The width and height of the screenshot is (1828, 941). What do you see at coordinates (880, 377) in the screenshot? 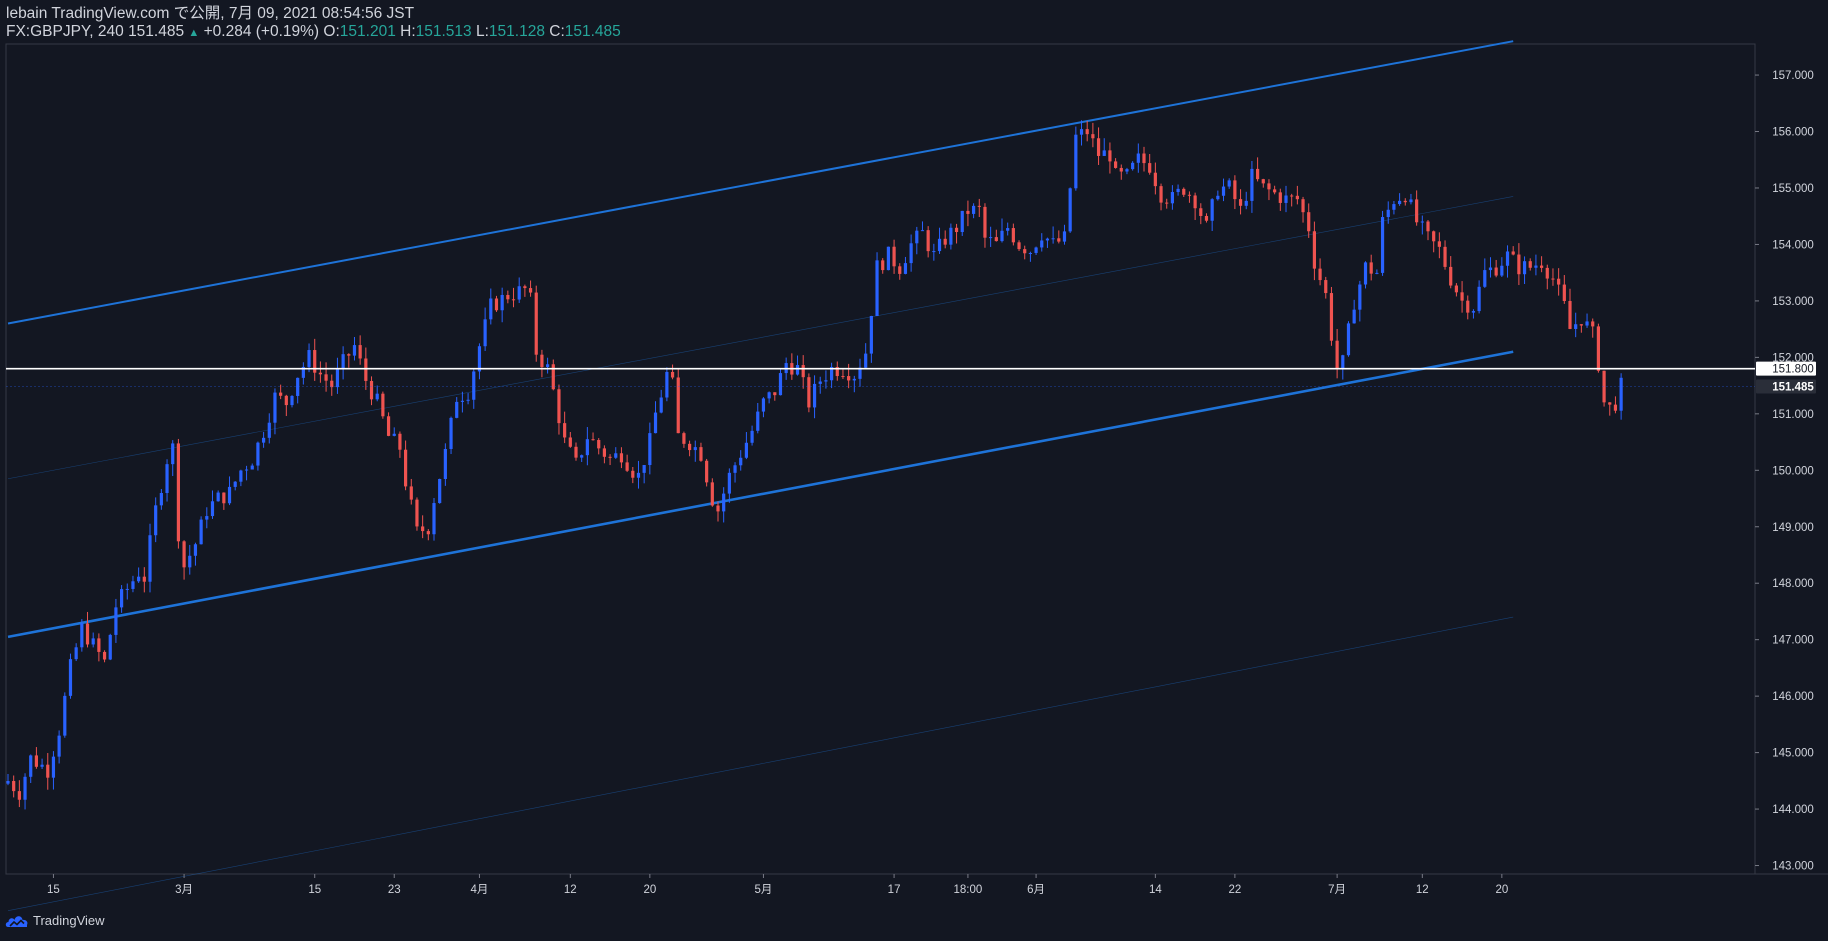
I see `horizontal-level` at bounding box center [880, 377].